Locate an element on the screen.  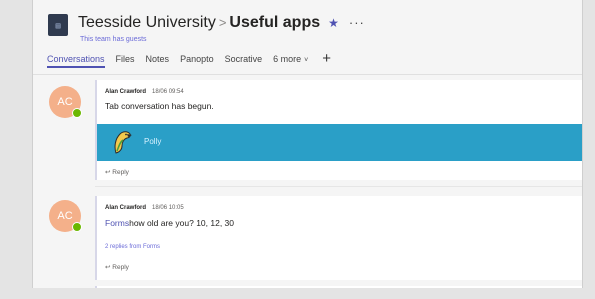
message-timestamp: 18/06 09:54 is located at coordinates (168, 92).